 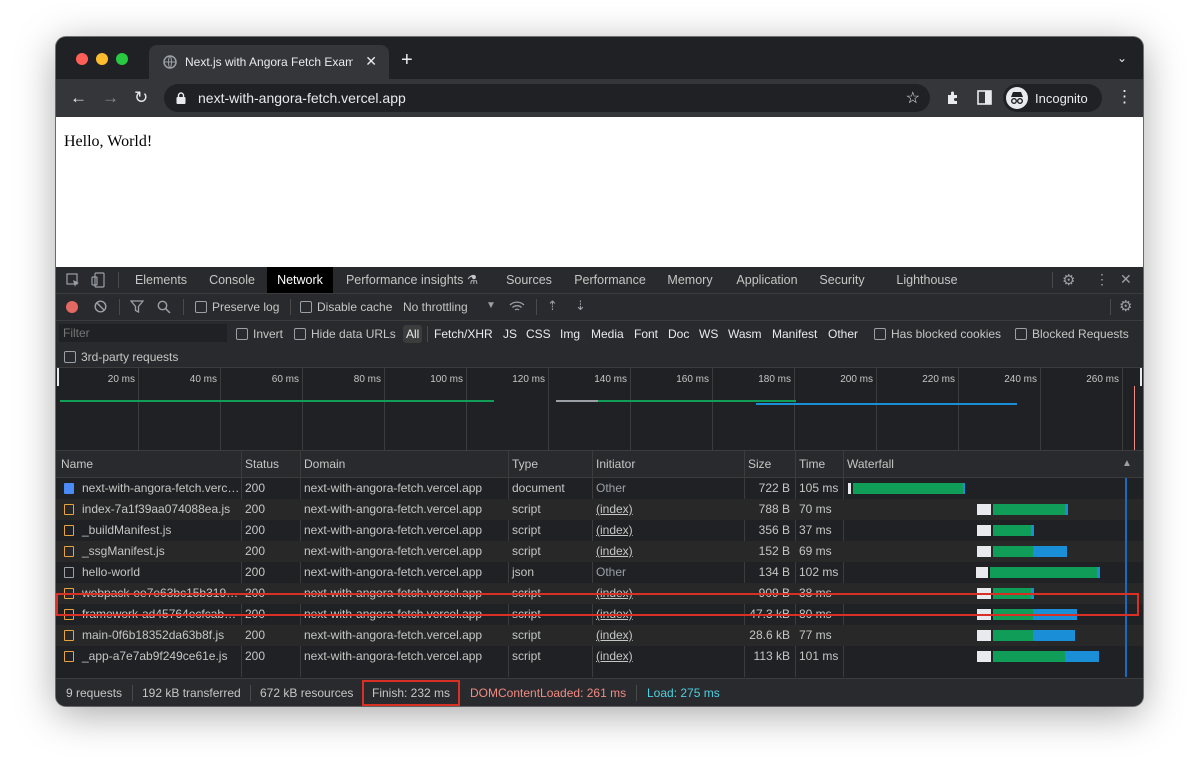 I want to click on filter-type-all: All, so click(x=413, y=334).